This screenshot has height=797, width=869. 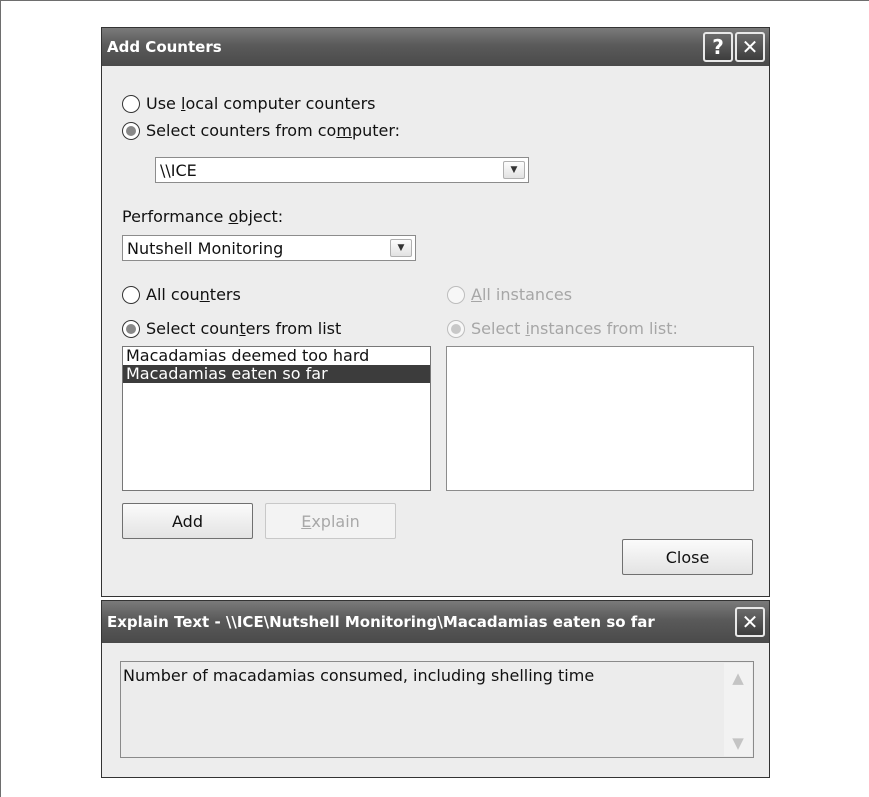 What do you see at coordinates (131, 329) in the screenshot?
I see `select-counters-from-list-radio` at bounding box center [131, 329].